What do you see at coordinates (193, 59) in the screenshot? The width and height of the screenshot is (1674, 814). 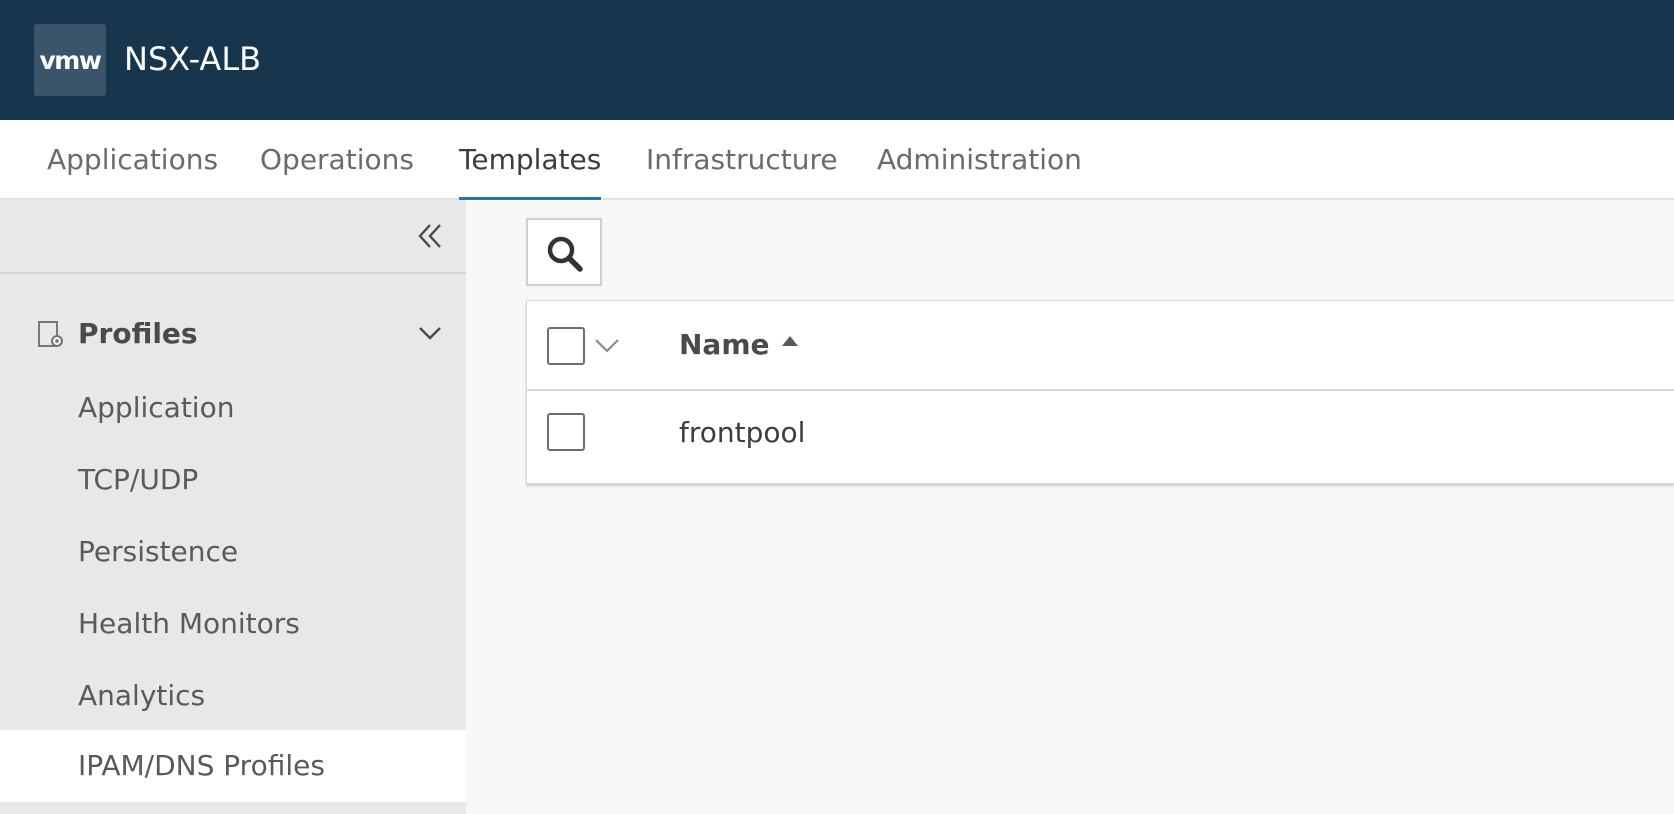 I see `app-title: NSX-ALB` at bounding box center [193, 59].